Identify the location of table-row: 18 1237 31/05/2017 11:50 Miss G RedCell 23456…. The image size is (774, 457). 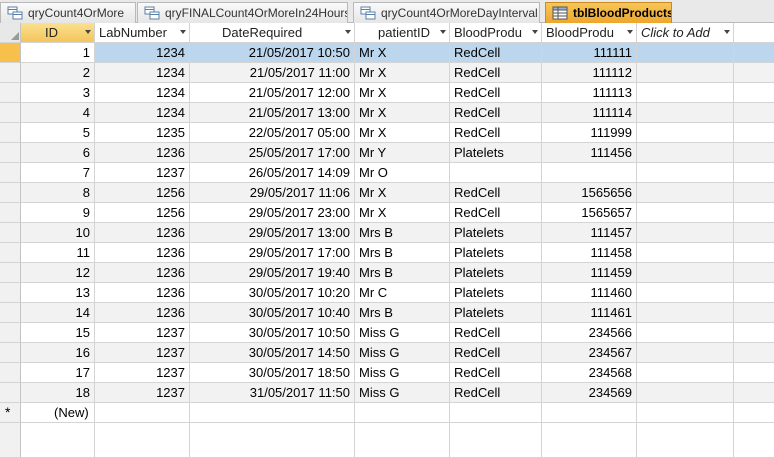
(387, 393).